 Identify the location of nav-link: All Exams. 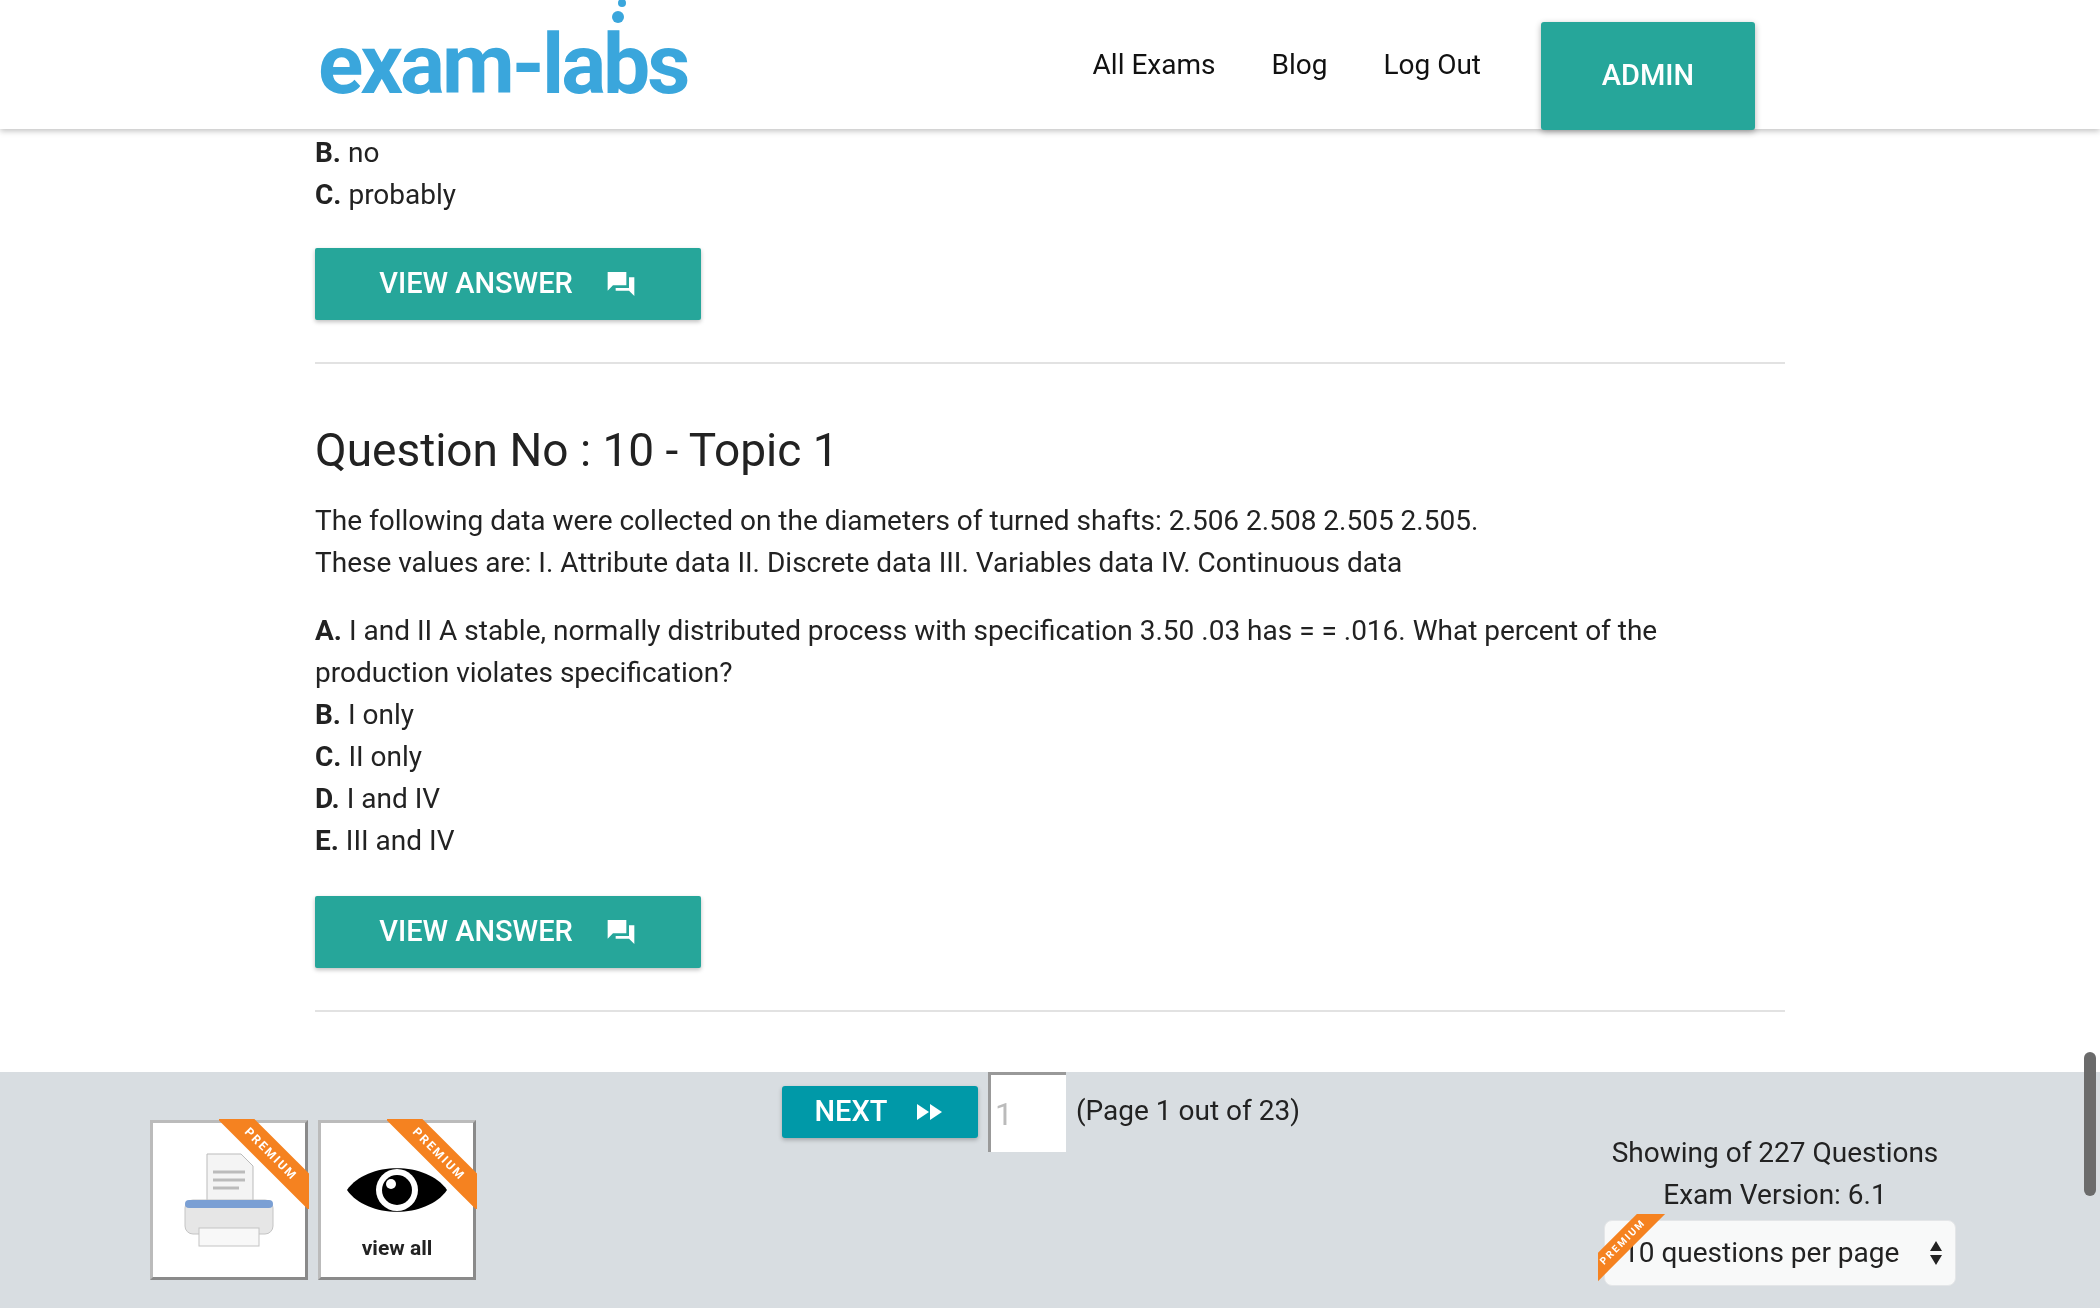
(1154, 64).